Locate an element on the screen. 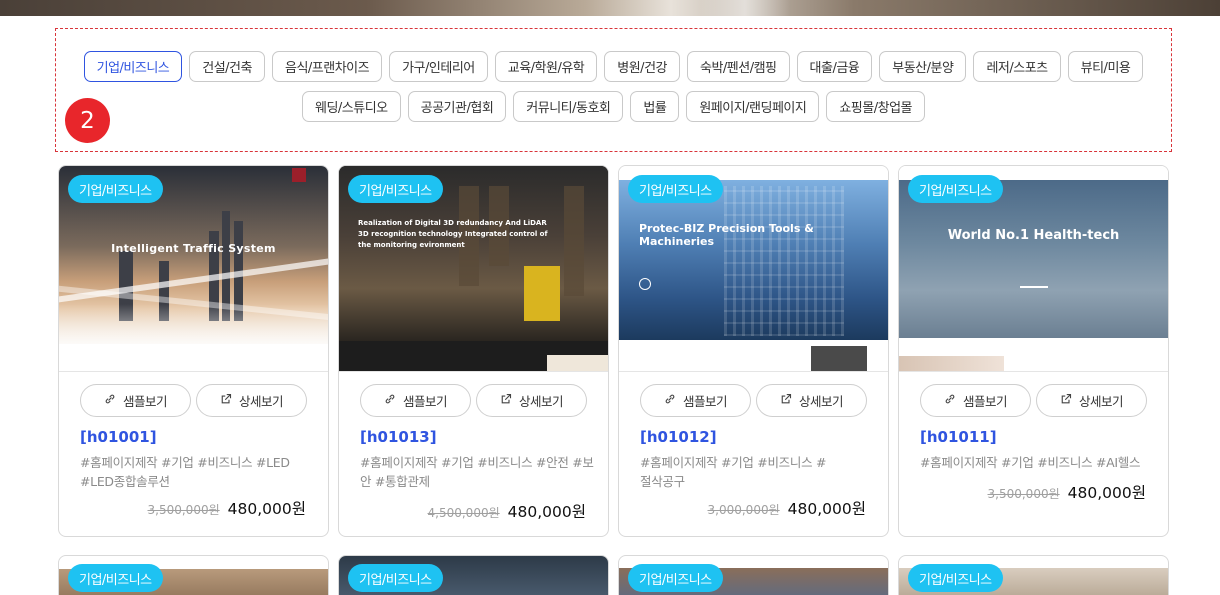 The image size is (1220, 595). original-price: 4,500,000원 is located at coordinates (463, 513).